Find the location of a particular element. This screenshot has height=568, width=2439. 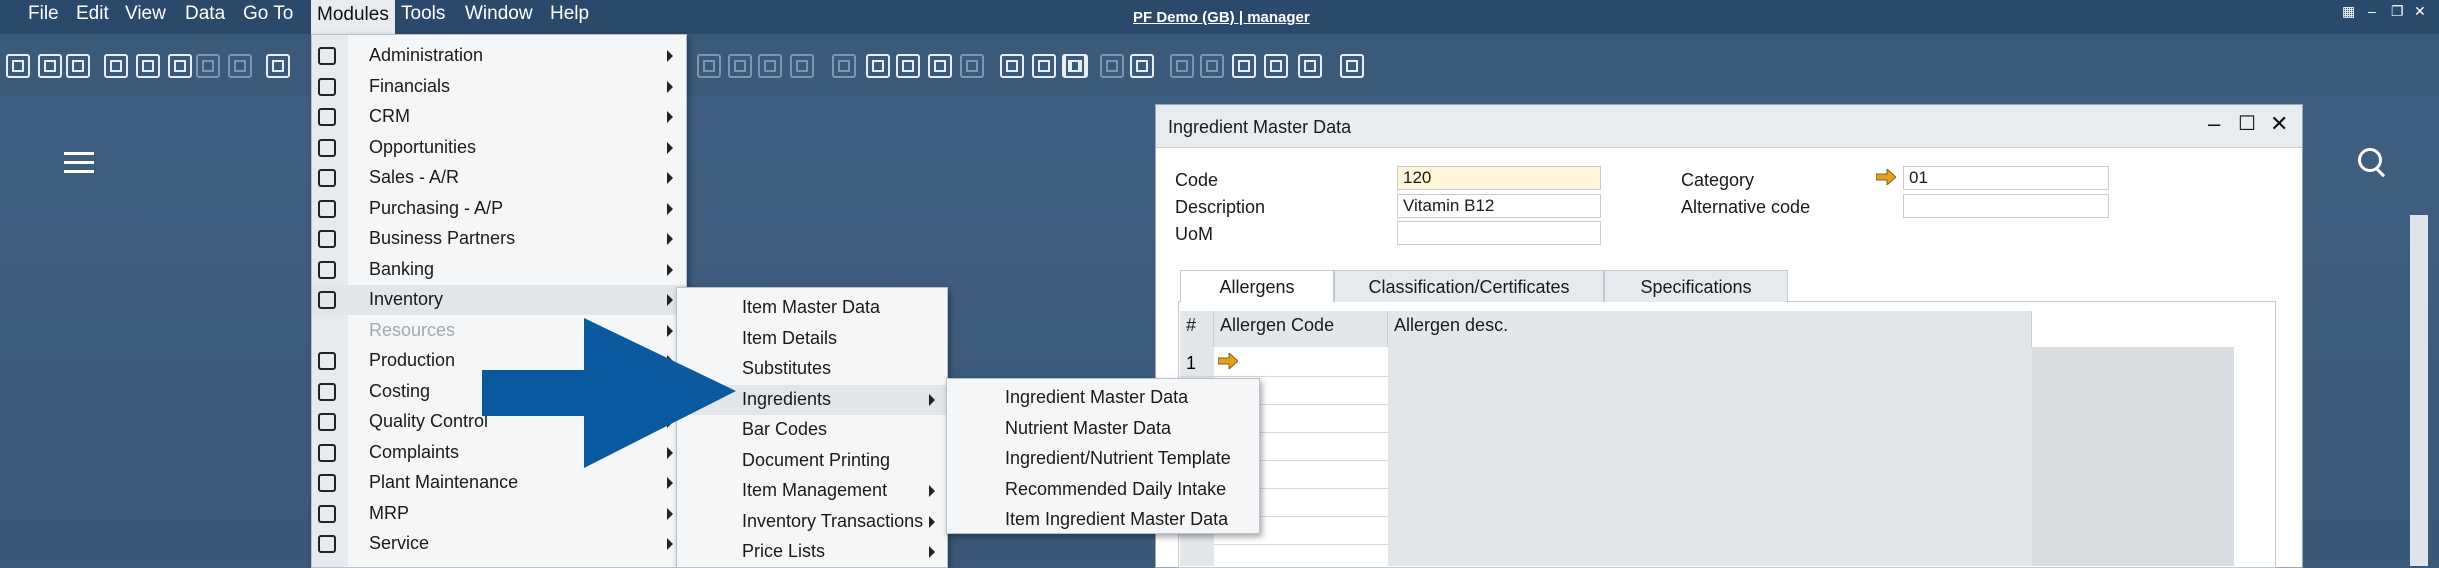

menu-item-service: Service is located at coordinates (499, 544).